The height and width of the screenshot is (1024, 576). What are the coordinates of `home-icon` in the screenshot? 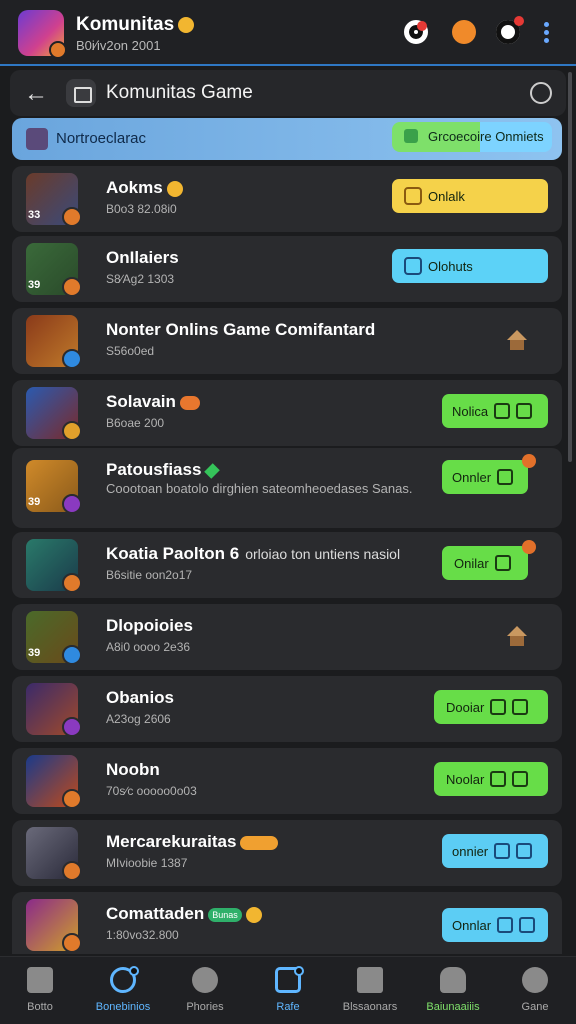 It's located at (40, 980).